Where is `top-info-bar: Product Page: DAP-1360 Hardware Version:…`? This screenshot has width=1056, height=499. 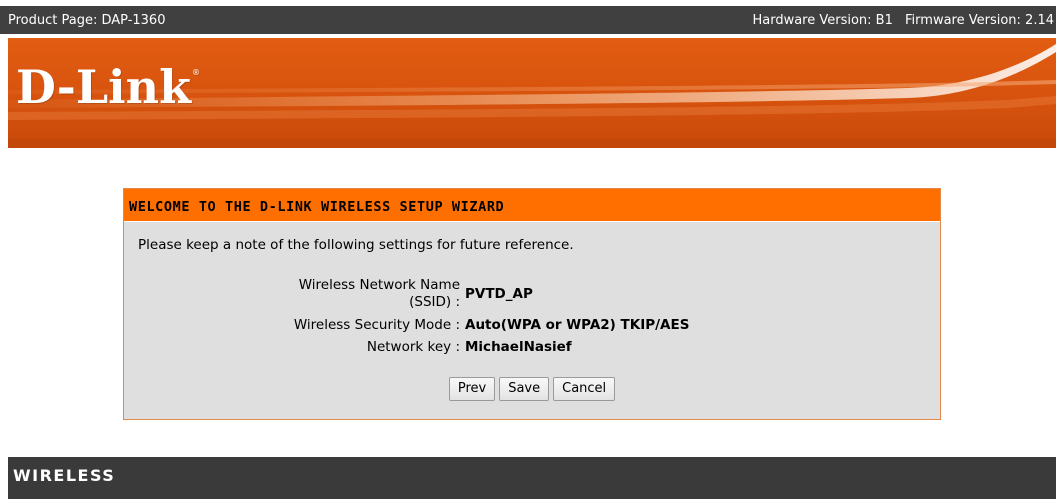 top-info-bar: Product Page: DAP-1360 Hardware Version:… is located at coordinates (528, 21).